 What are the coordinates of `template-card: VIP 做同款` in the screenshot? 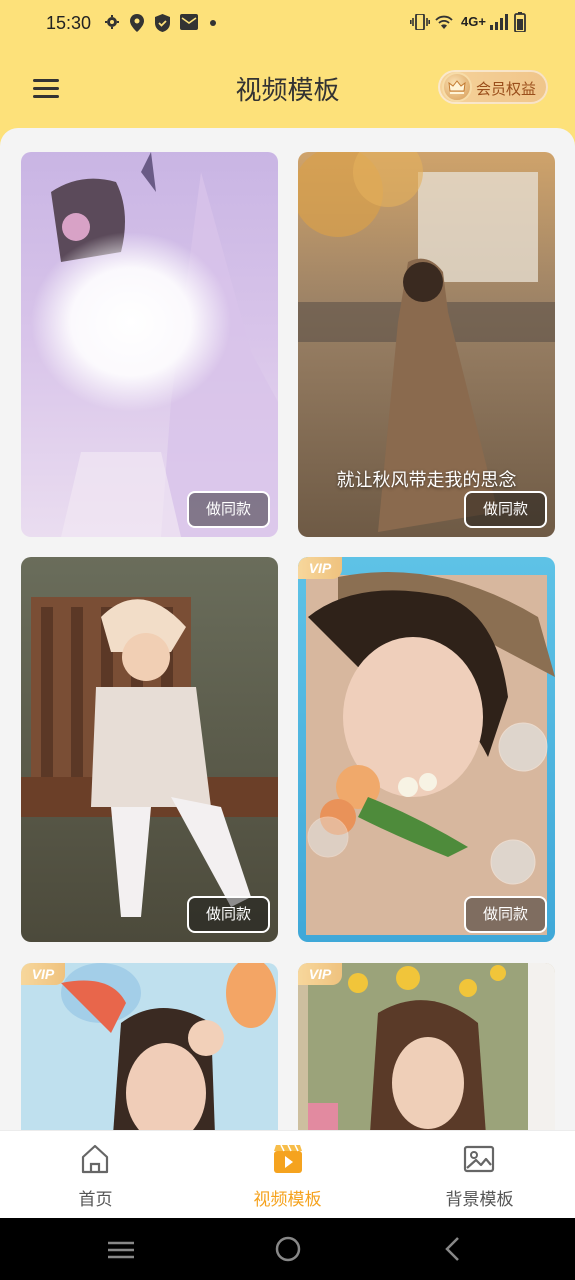 It's located at (426, 749).